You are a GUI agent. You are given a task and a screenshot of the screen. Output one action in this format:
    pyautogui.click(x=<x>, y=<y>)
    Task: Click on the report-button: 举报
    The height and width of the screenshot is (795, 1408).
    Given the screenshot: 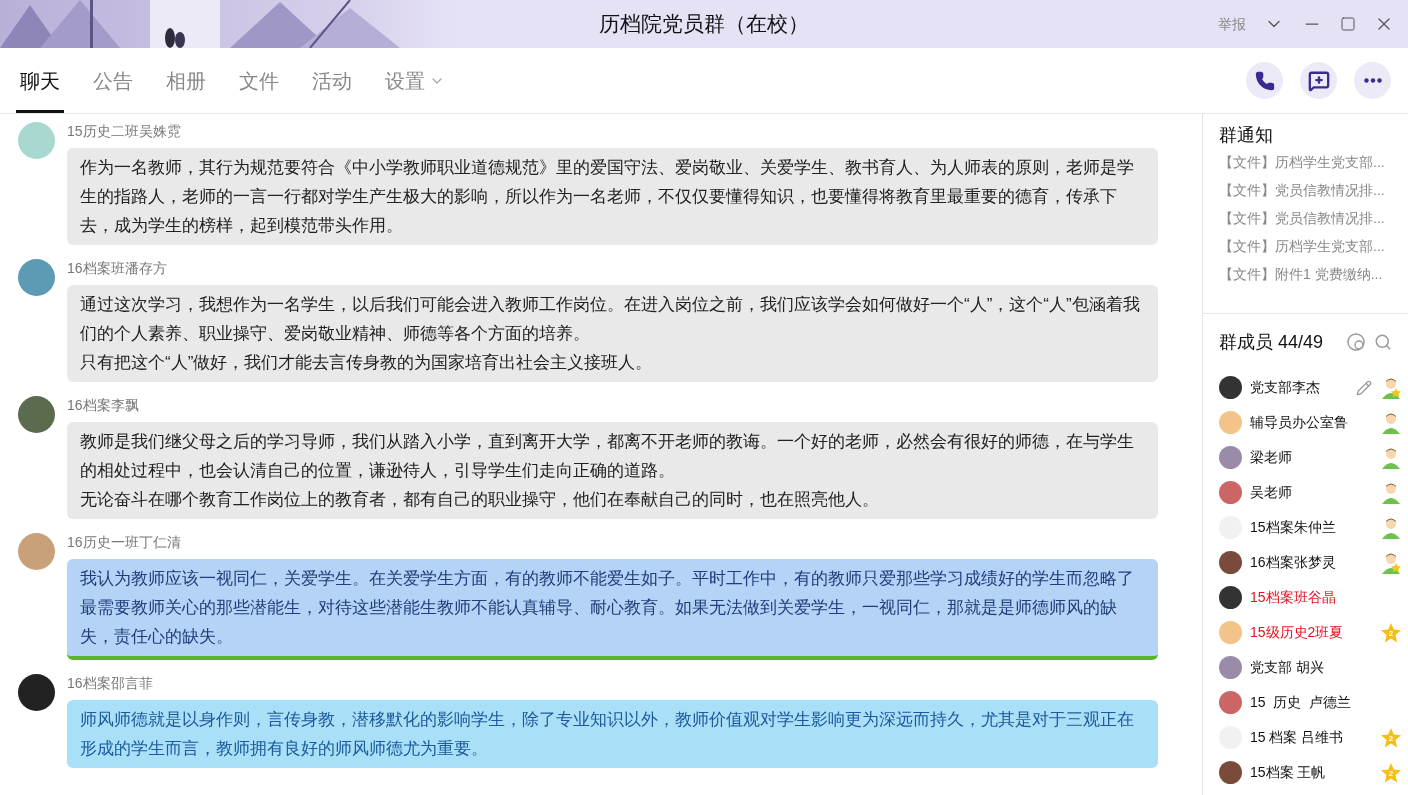 What is the action you would take?
    pyautogui.click(x=1232, y=24)
    